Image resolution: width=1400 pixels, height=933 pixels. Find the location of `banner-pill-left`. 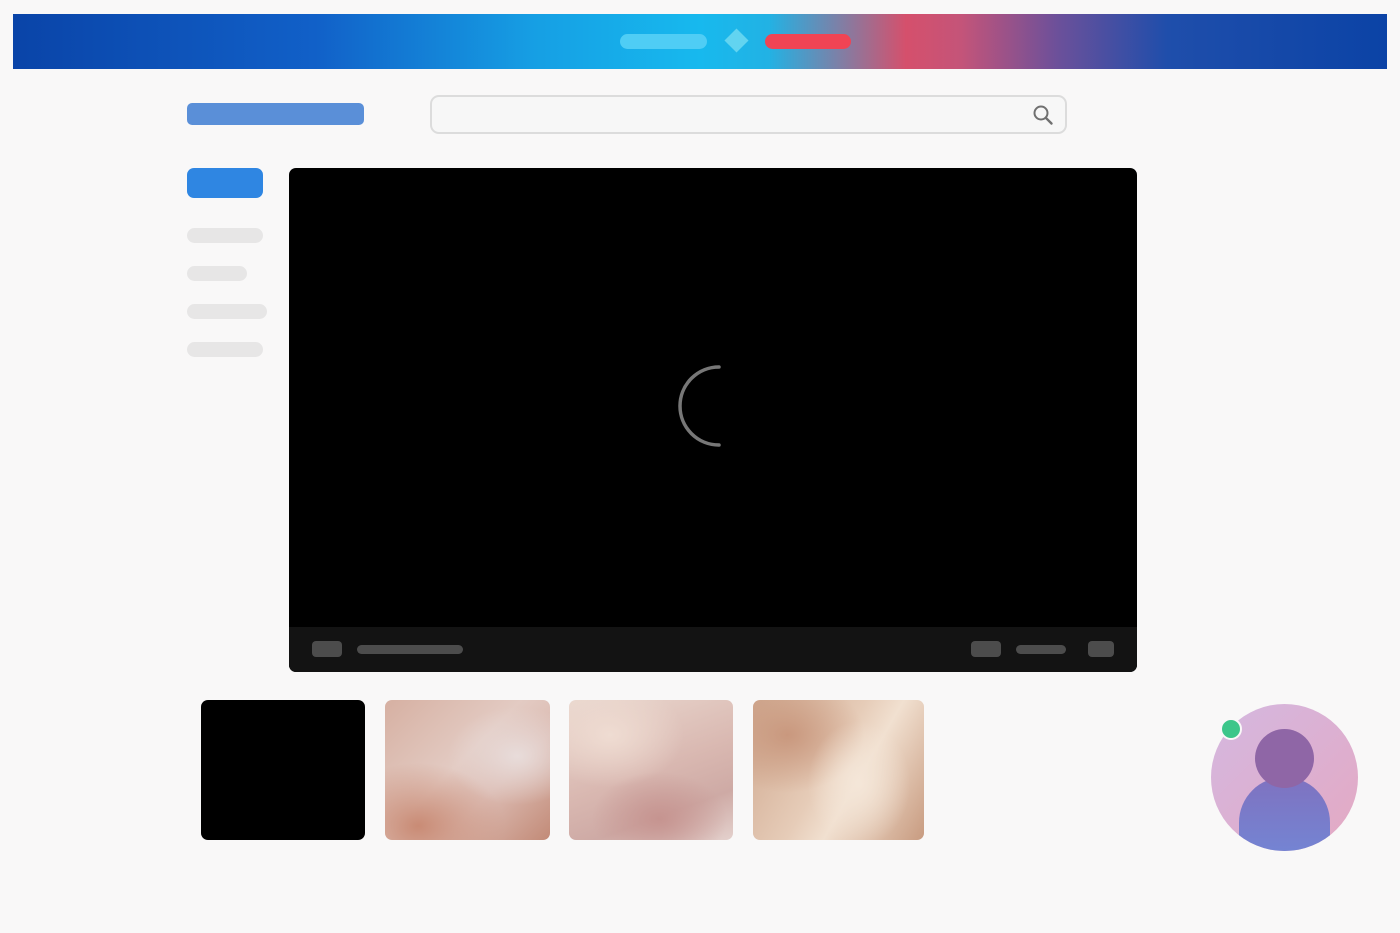

banner-pill-left is located at coordinates (663, 41).